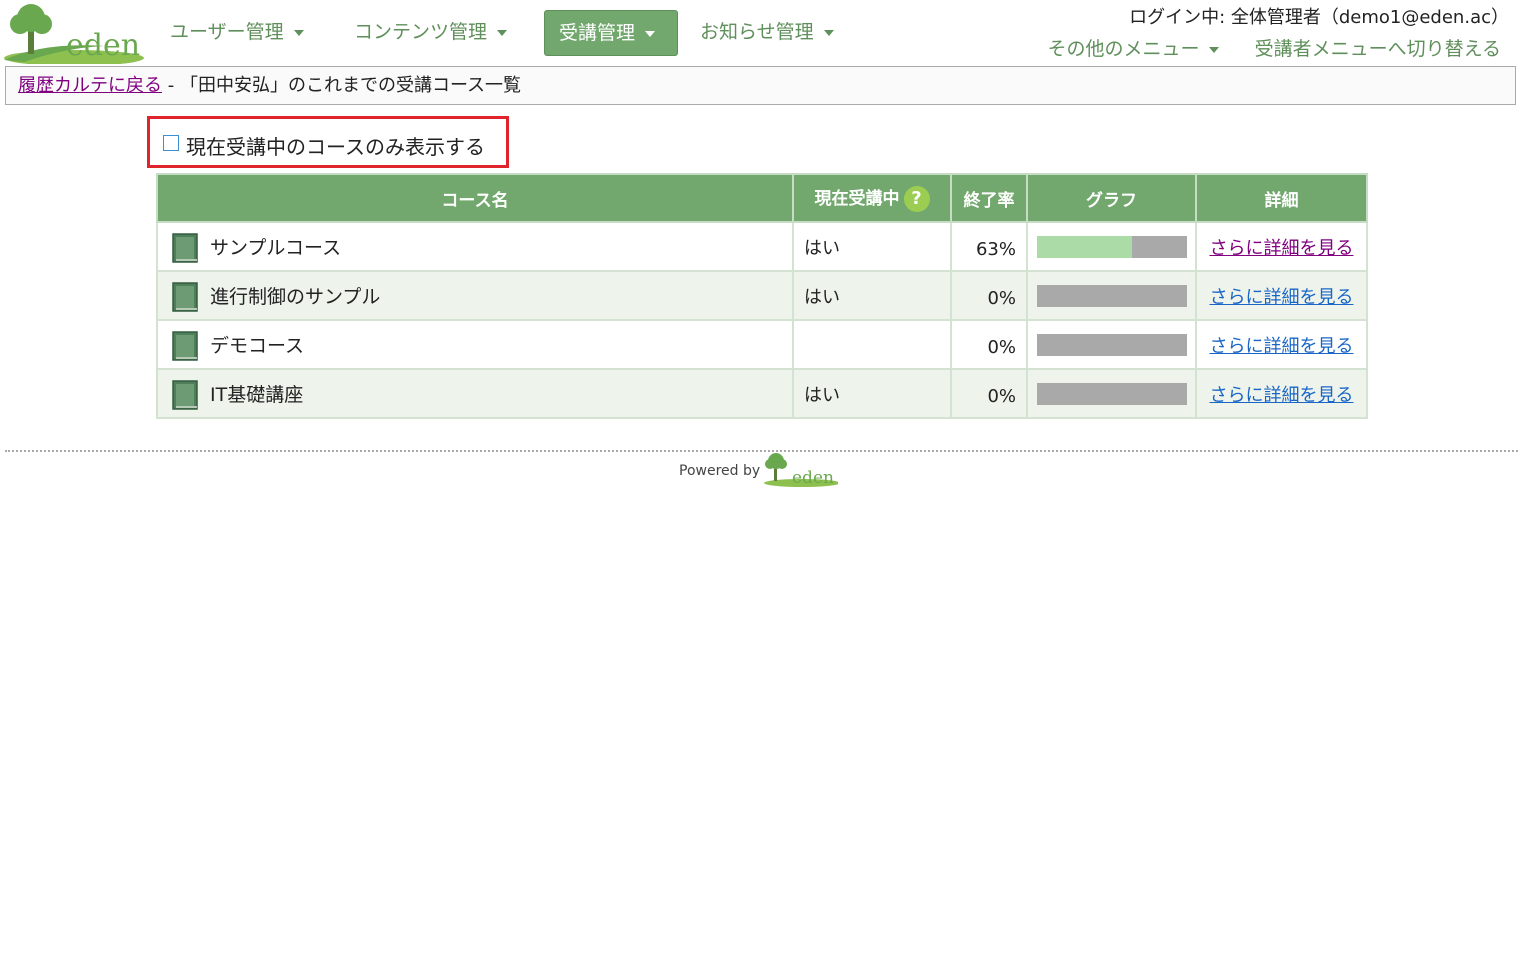  I want to click on nav-label: お知らせ管理, so click(757, 32).